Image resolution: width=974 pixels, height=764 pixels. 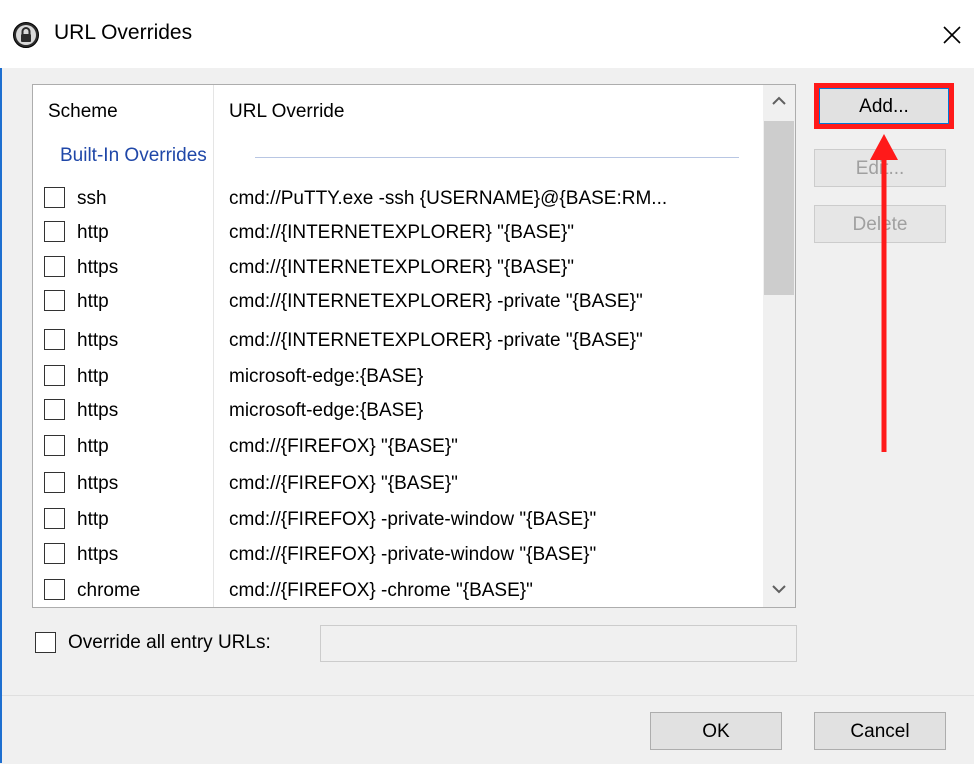 What do you see at coordinates (880, 731) in the screenshot?
I see `cancel-button: Cancel` at bounding box center [880, 731].